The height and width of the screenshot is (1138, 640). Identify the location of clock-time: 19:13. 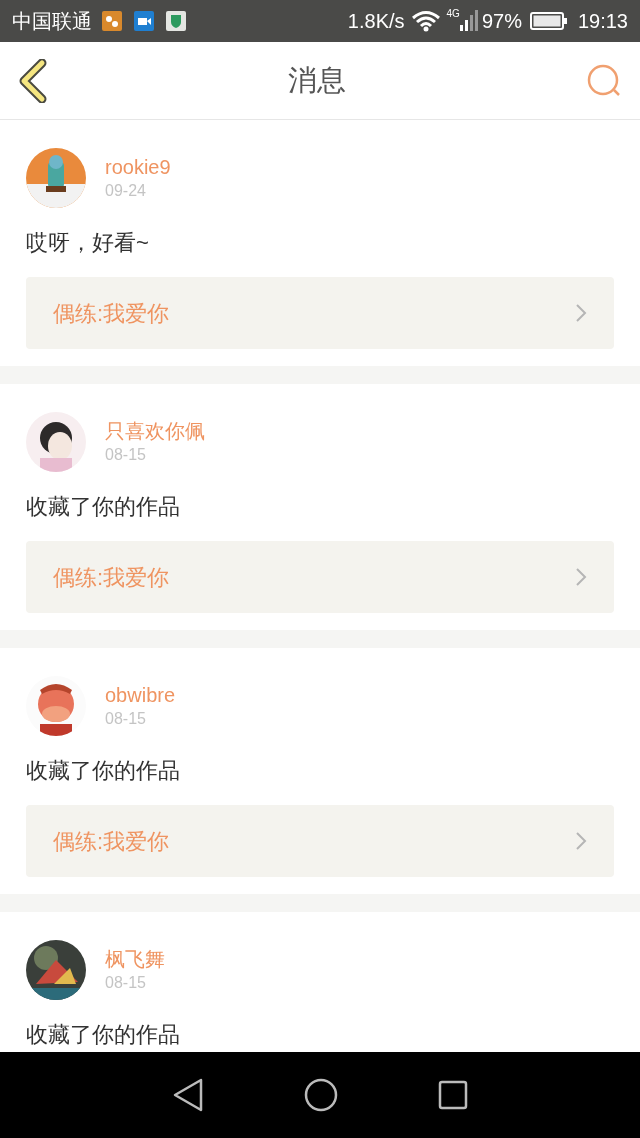
(602, 21).